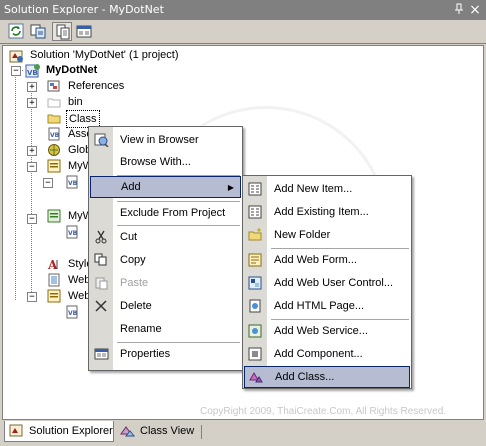  I want to click on menu-item-delete: Delete, so click(165, 306).